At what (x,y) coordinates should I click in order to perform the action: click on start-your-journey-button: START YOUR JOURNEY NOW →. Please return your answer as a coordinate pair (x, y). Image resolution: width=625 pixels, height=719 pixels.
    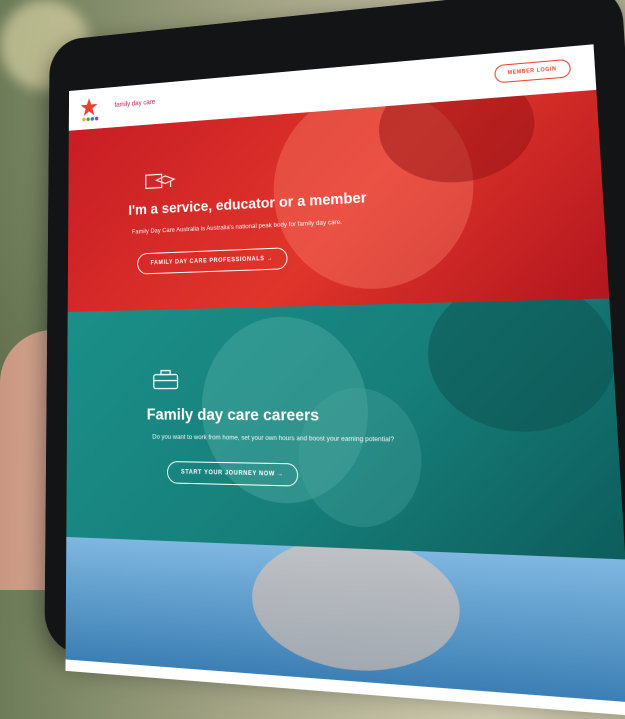
    Looking at the image, I should click on (233, 474).